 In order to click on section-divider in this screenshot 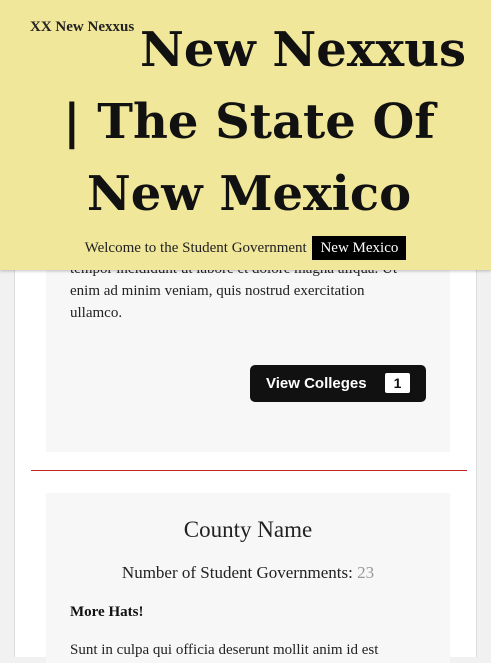, I will do `click(249, 470)`.